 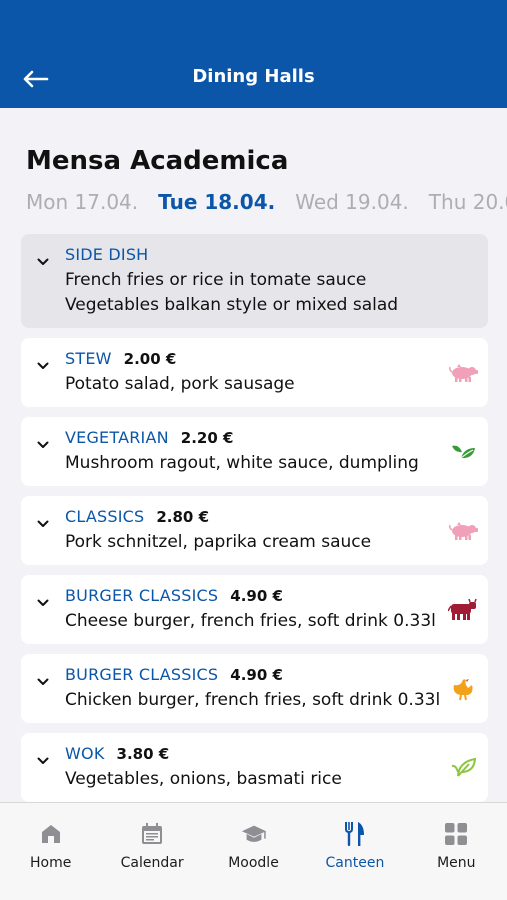 What do you see at coordinates (218, 542) in the screenshot?
I see `menu-item-description: Pork schnitzel, paprika cream sauce` at bounding box center [218, 542].